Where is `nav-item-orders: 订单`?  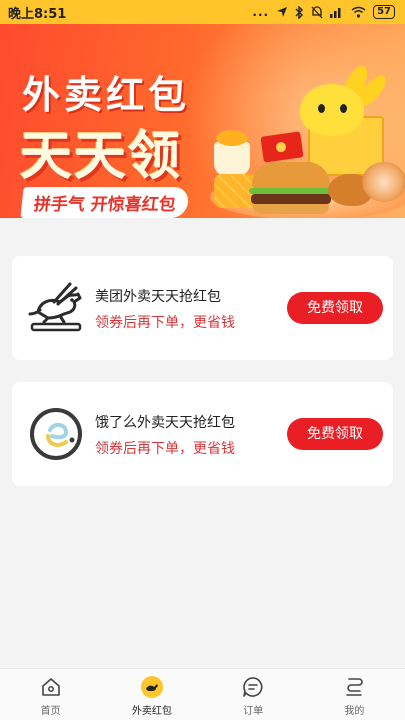
nav-item-orders: 订单 is located at coordinates (253, 694).